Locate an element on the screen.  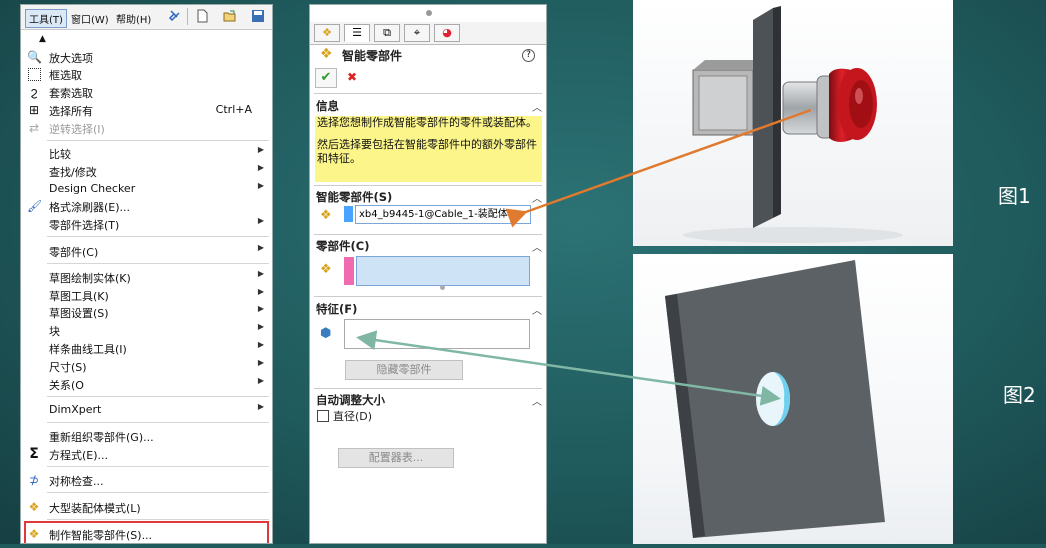
figure-2-label: 图2 is located at coordinates (1019, 395).